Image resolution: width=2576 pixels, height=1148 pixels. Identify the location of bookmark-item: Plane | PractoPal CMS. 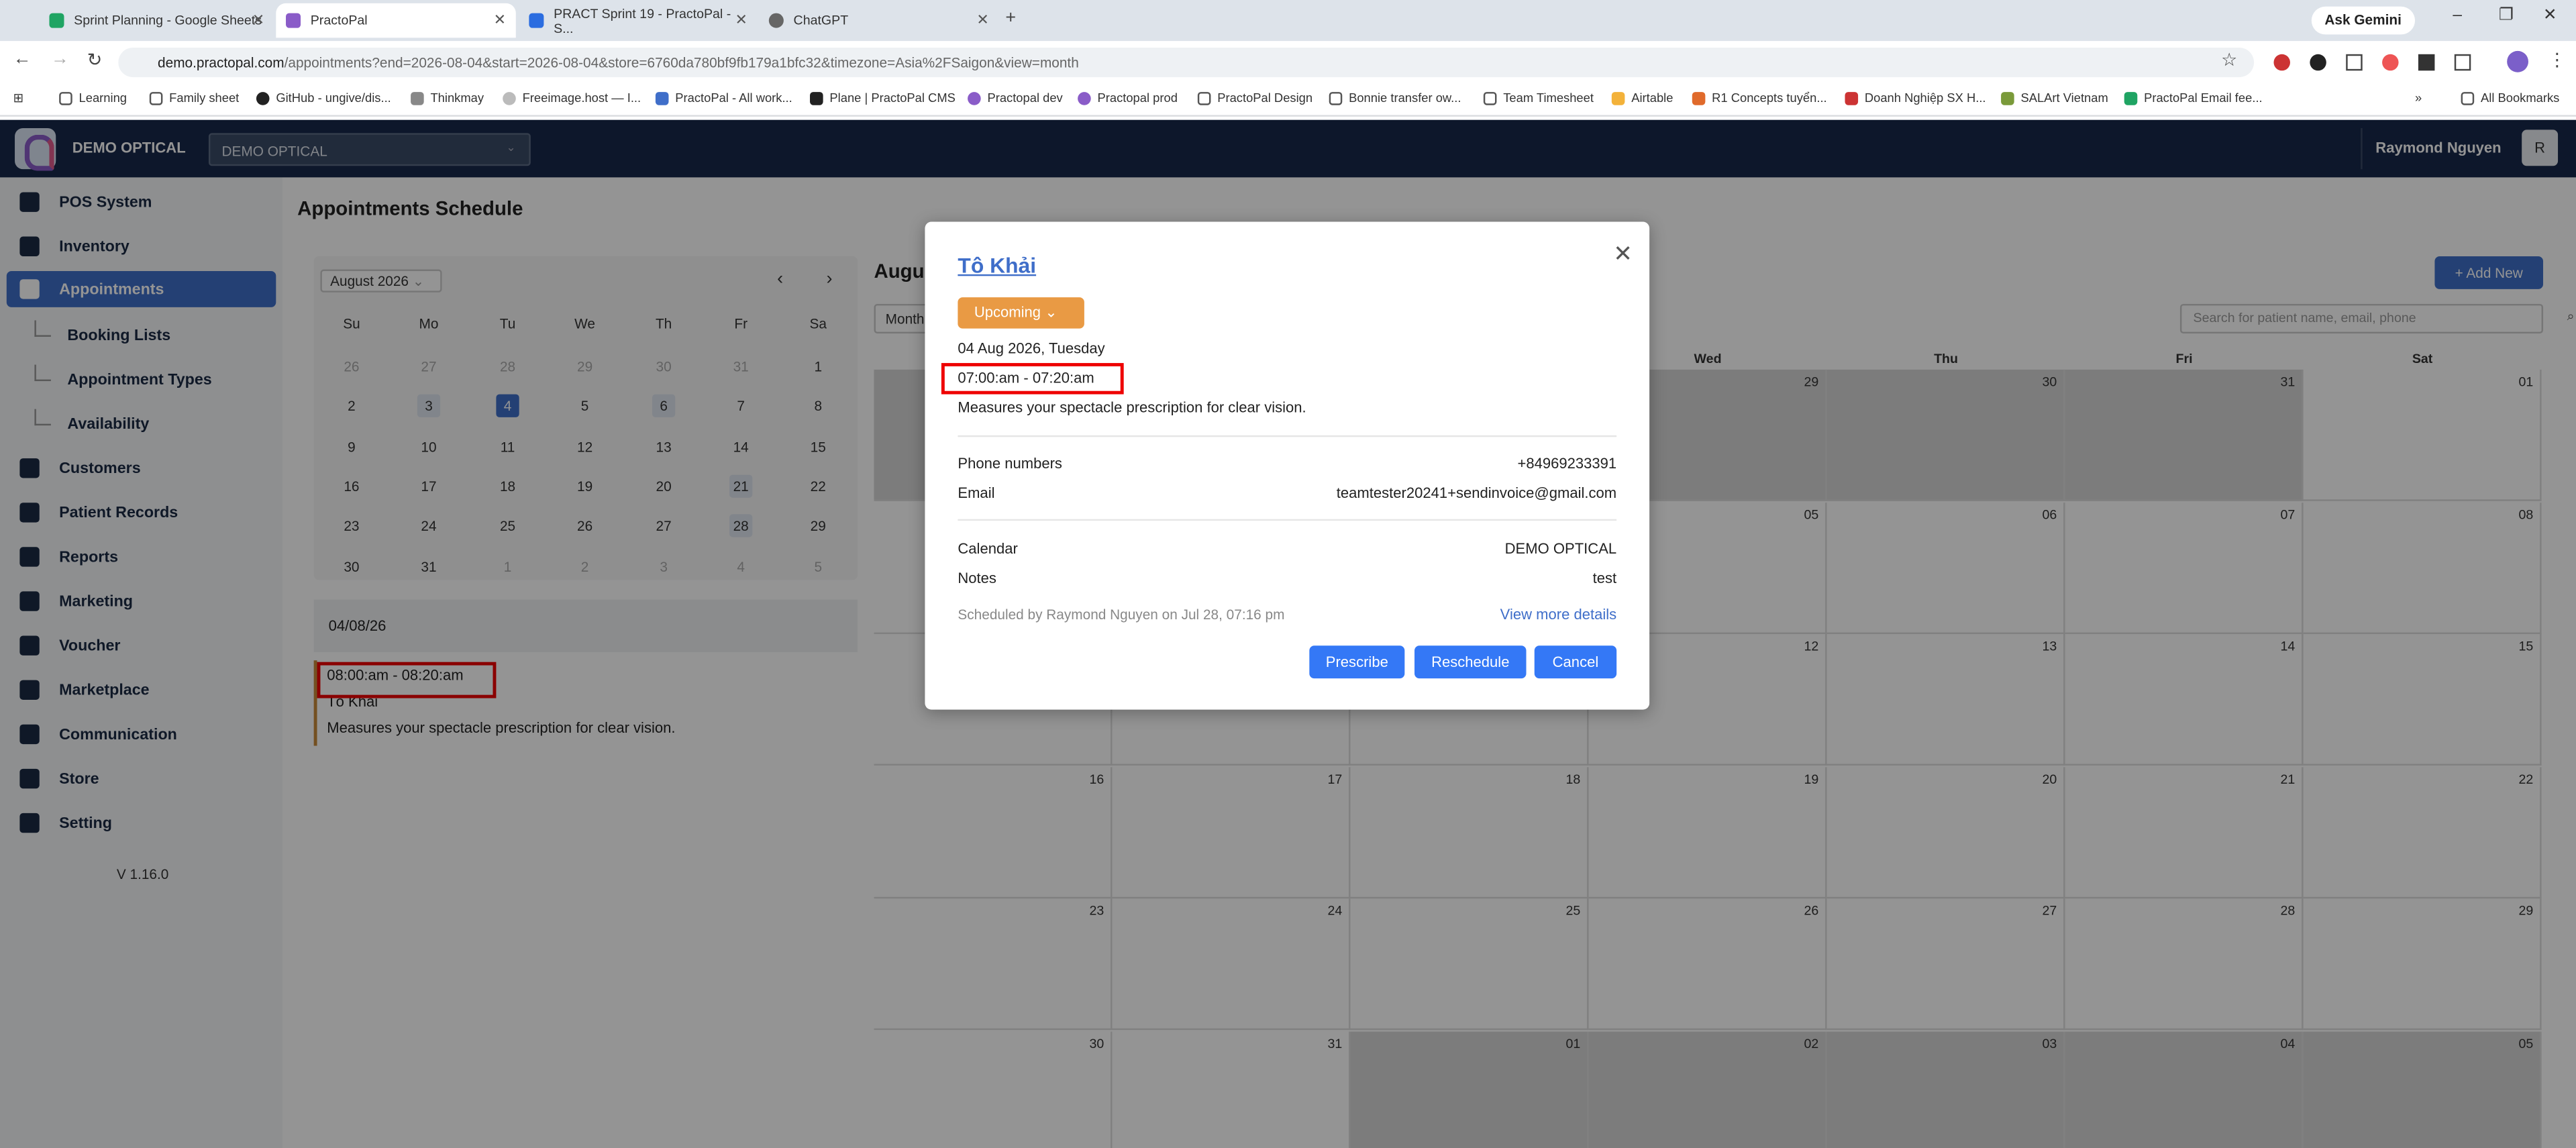
(883, 98).